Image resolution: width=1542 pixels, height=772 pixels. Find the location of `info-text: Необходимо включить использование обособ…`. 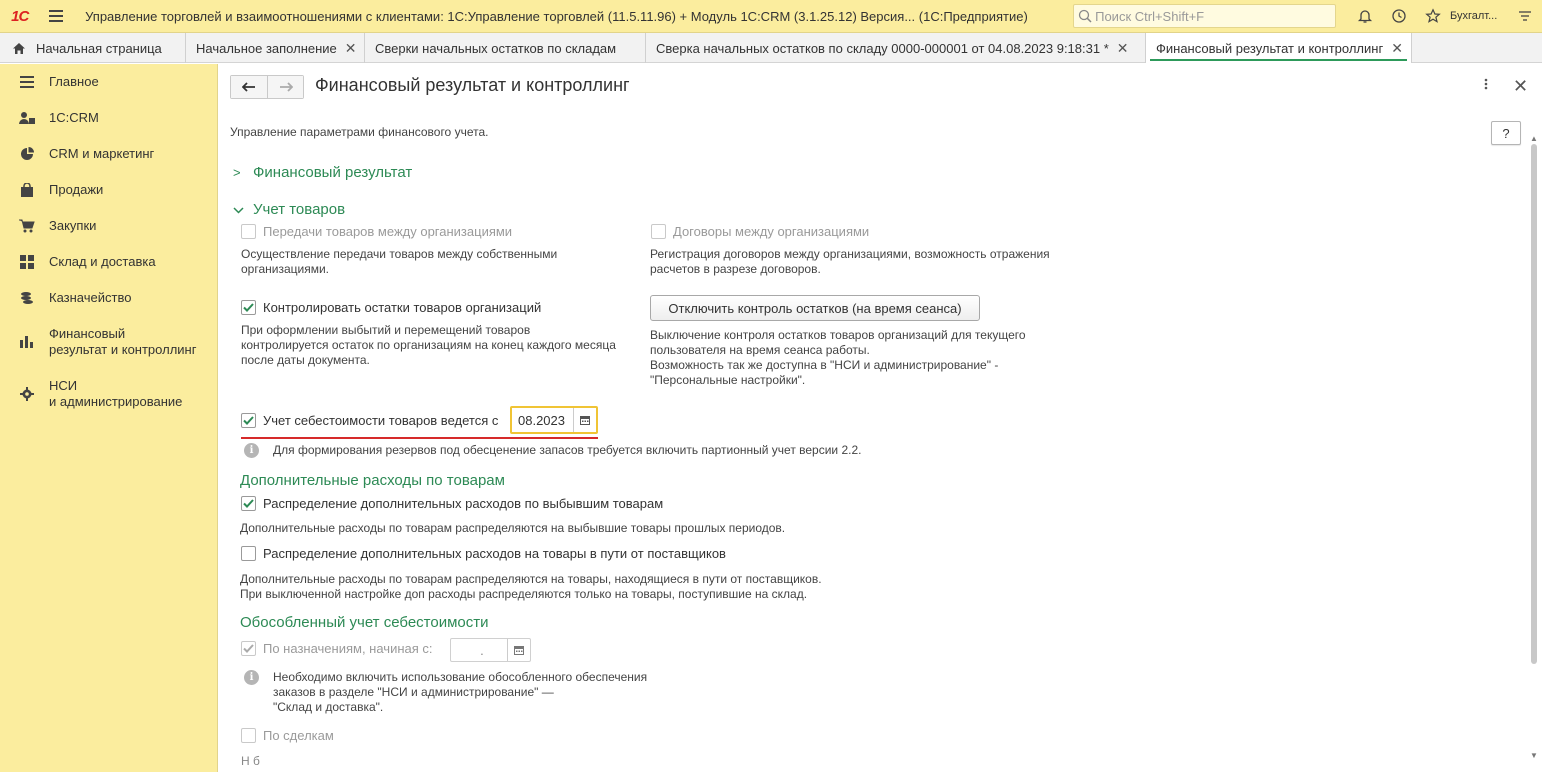

info-text: Необходимо включить использование обособ… is located at coordinates (460, 692).